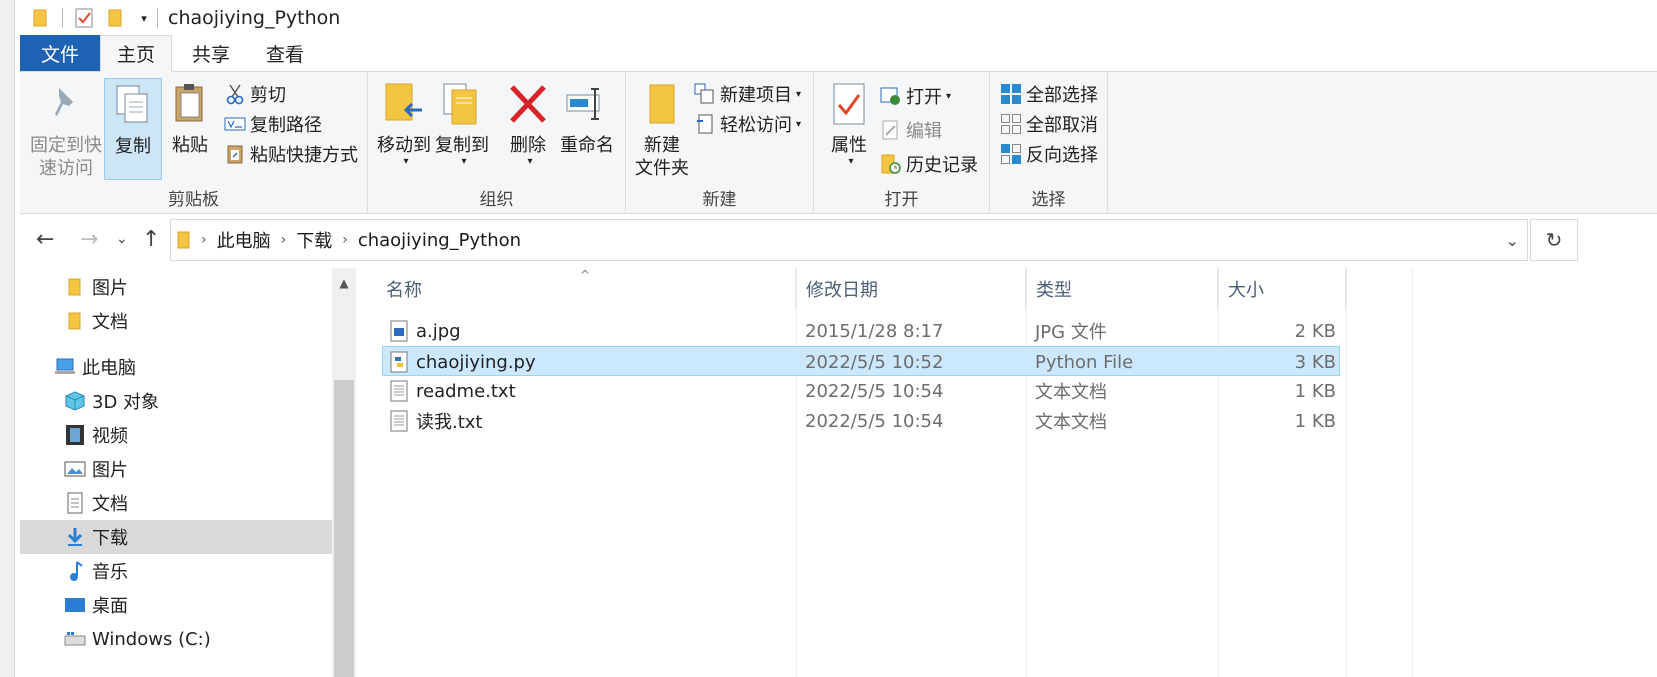 This screenshot has height=677, width=1657. I want to click on copy-button: 复制, so click(133, 129).